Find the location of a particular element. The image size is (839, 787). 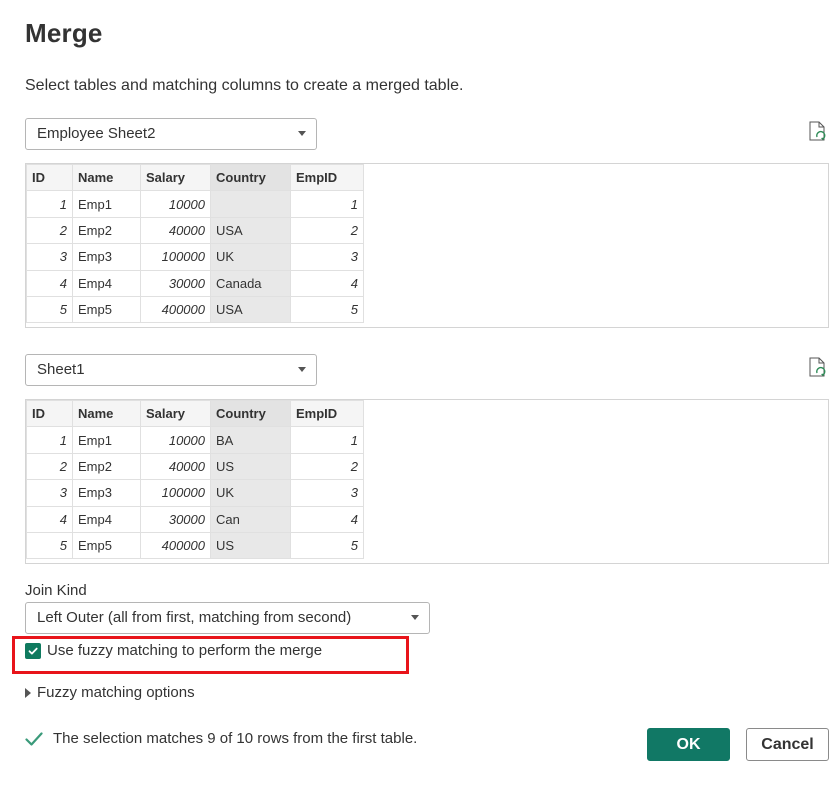

table-row: 3 Emp3 100000 UK 3 is located at coordinates (195, 257).